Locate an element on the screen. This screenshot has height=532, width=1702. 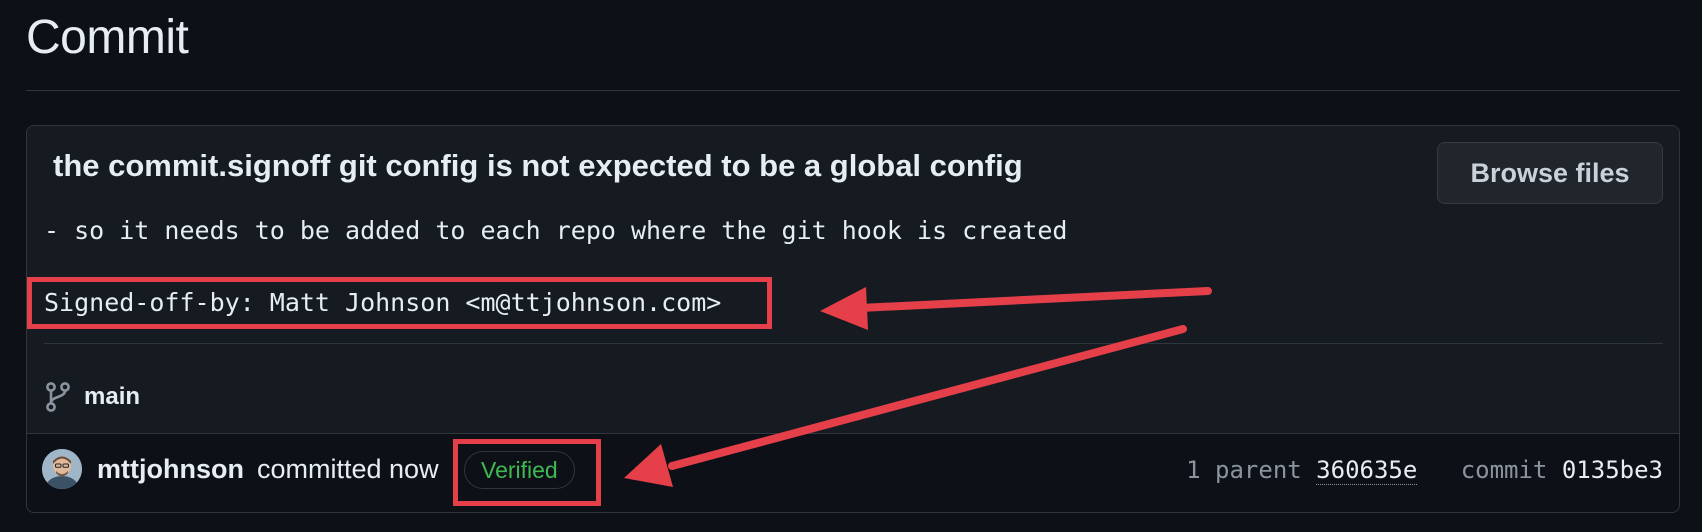
parent-label: 1 parent is located at coordinates (1244, 470).